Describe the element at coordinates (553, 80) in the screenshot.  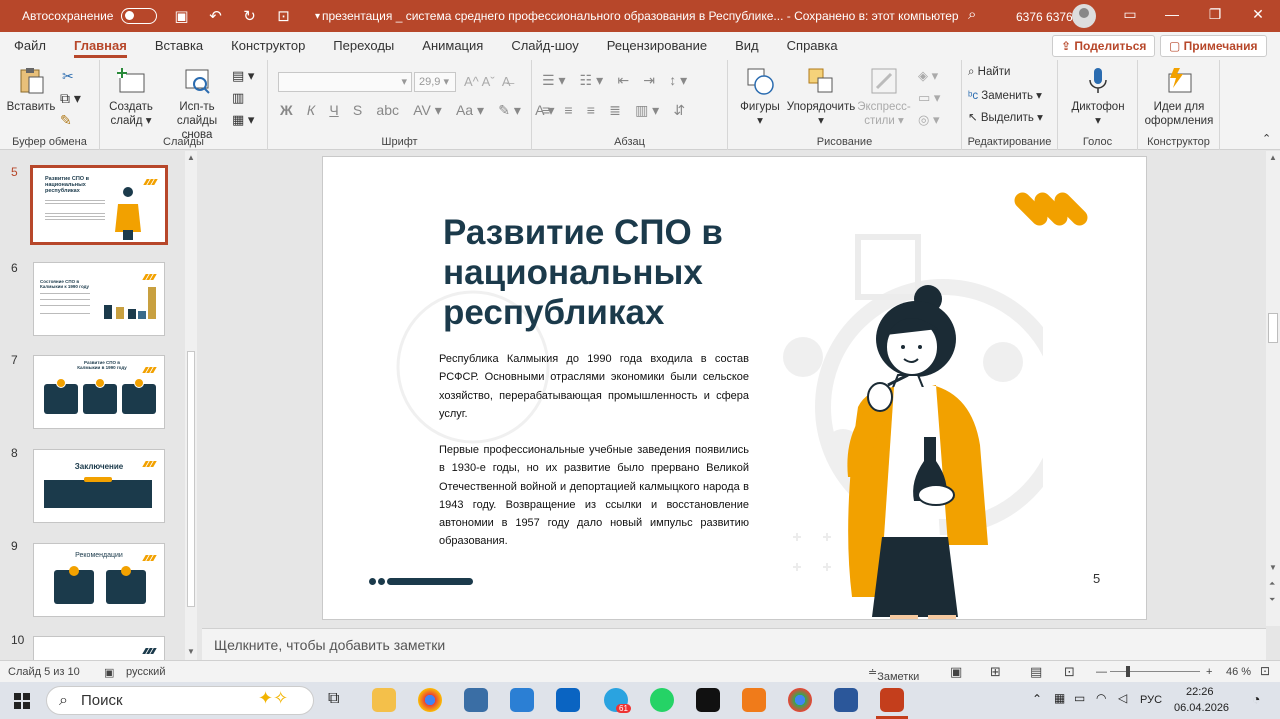
I see `bullets-icon: ☰ ▾` at that location.